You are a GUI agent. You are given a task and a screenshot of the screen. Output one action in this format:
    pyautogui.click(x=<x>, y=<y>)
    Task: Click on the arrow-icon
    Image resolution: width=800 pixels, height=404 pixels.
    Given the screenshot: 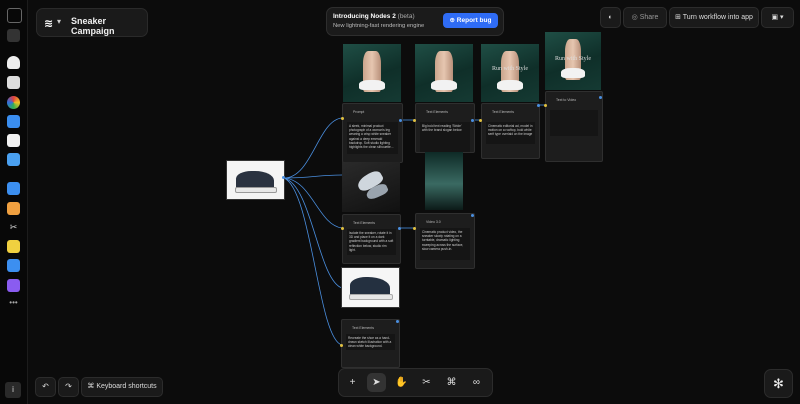 What is the action you would take?
    pyautogui.click(x=13, y=265)
    